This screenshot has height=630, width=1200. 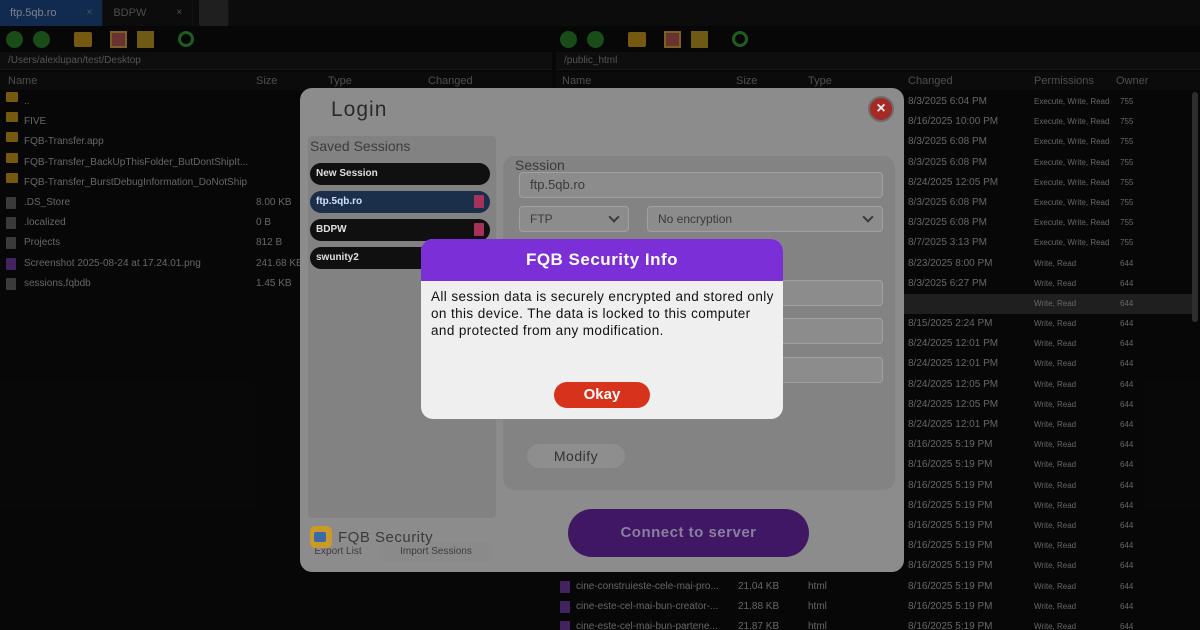 I want to click on login-title: Login, so click(x=359, y=109).